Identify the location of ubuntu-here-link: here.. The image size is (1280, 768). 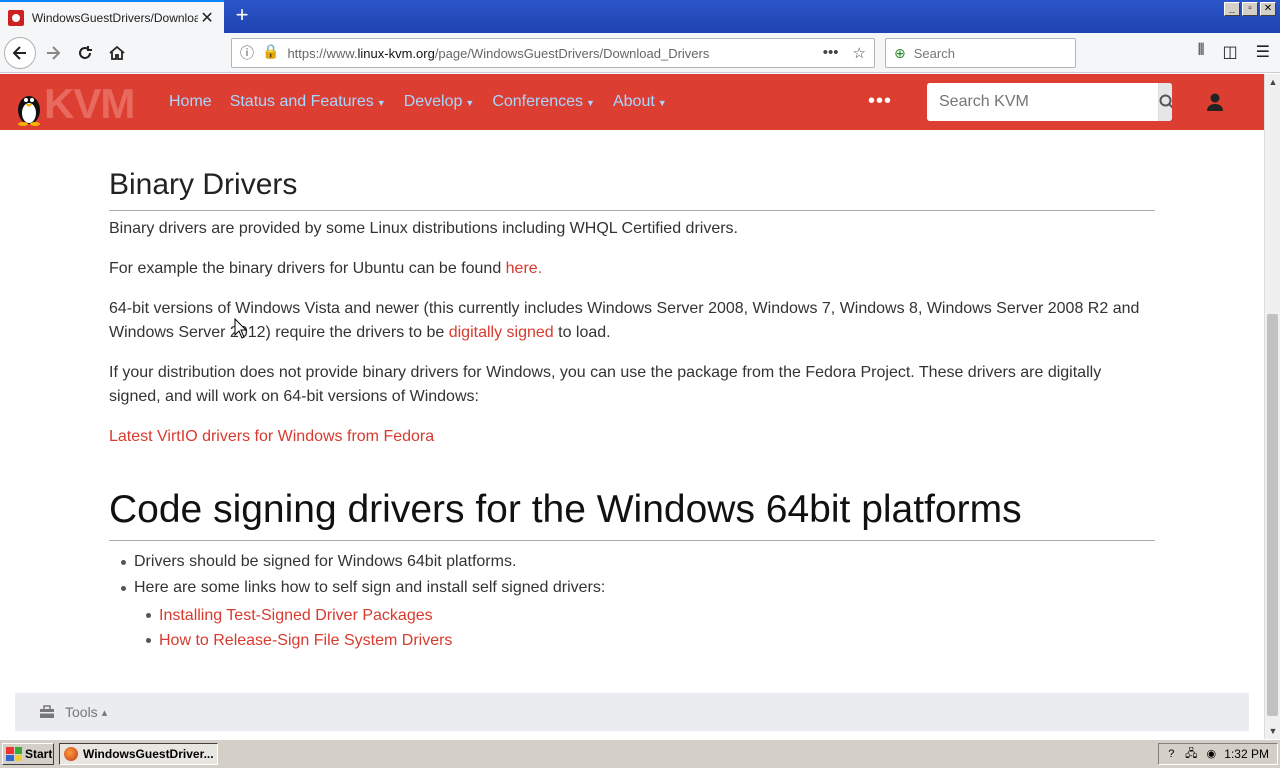
(524, 268).